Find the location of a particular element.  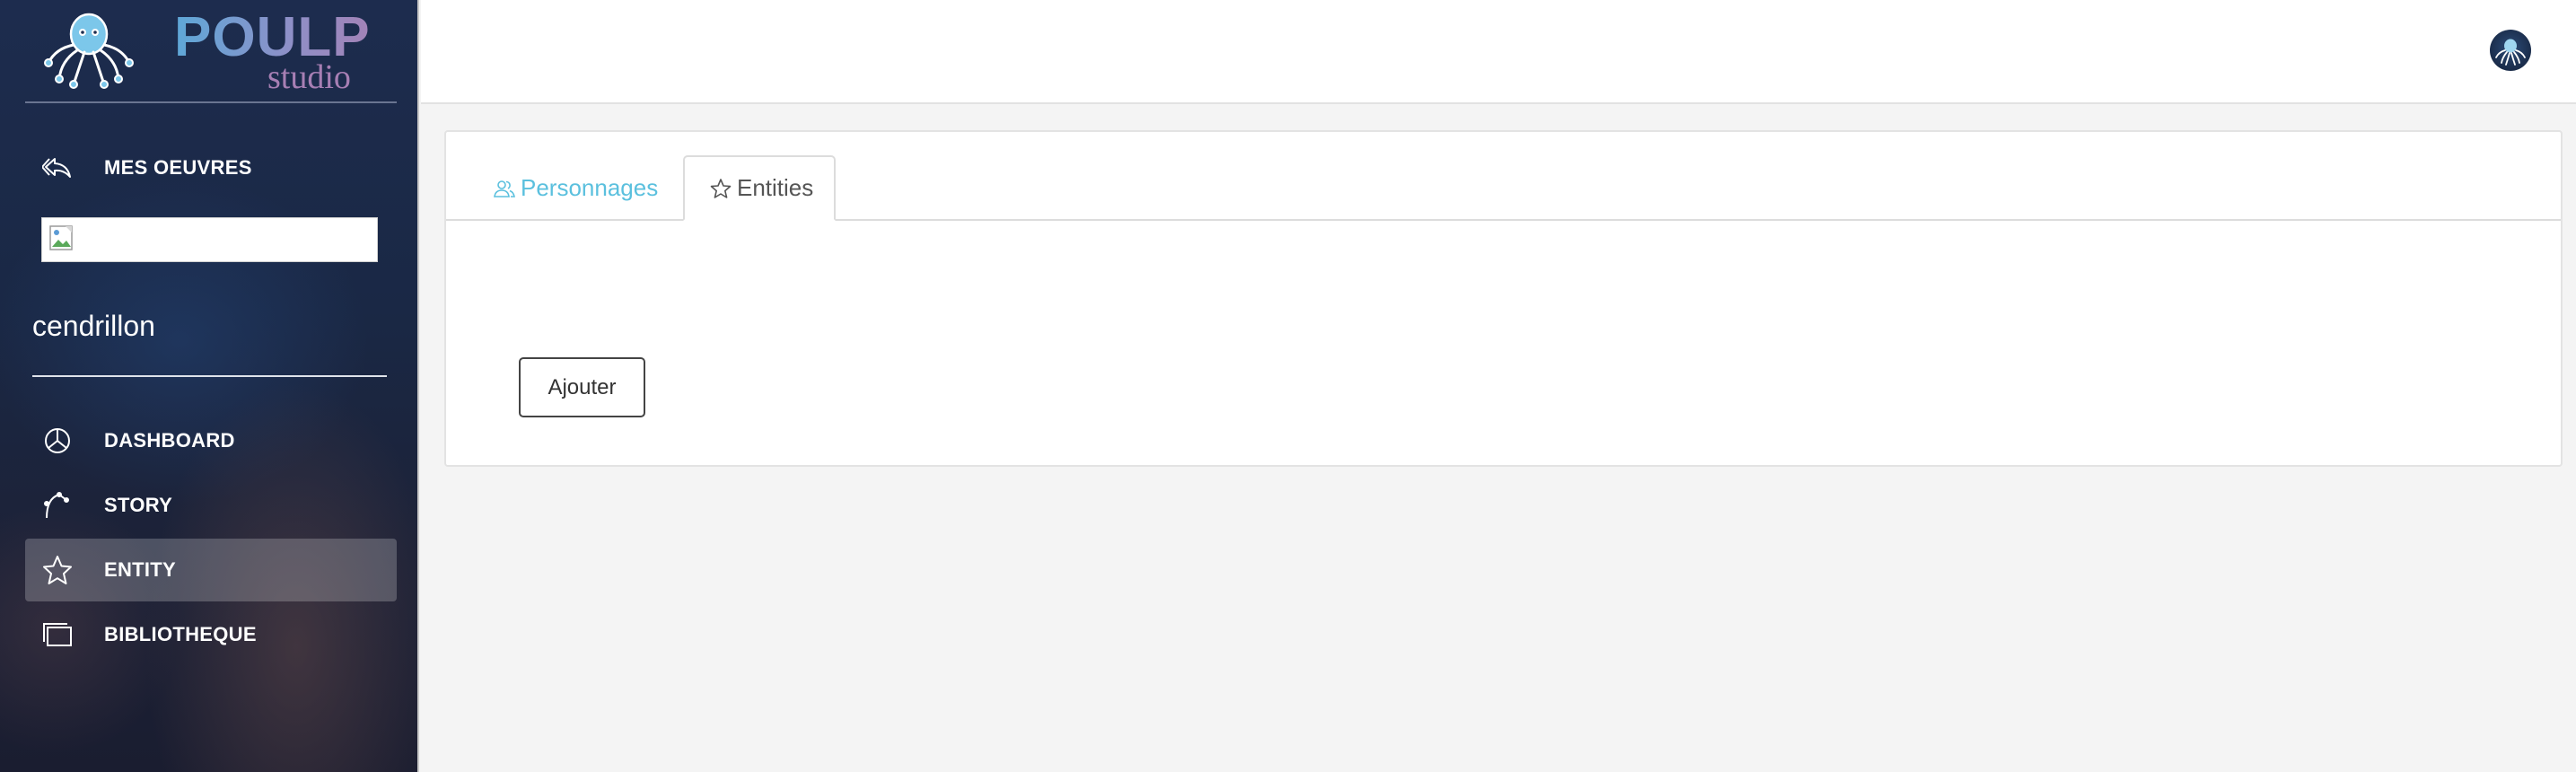

user-avatar is located at coordinates (2510, 50).